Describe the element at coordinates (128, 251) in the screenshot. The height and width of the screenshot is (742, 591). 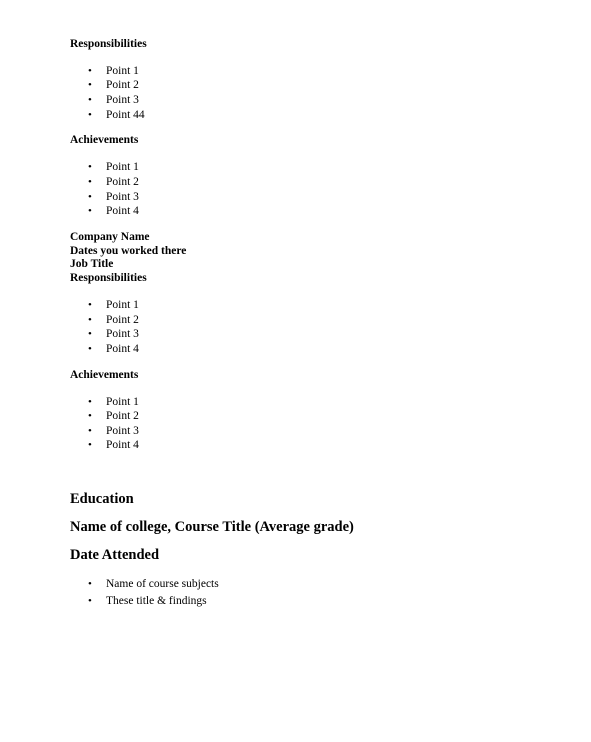
I see `work-dates: Dates you worked there` at that location.